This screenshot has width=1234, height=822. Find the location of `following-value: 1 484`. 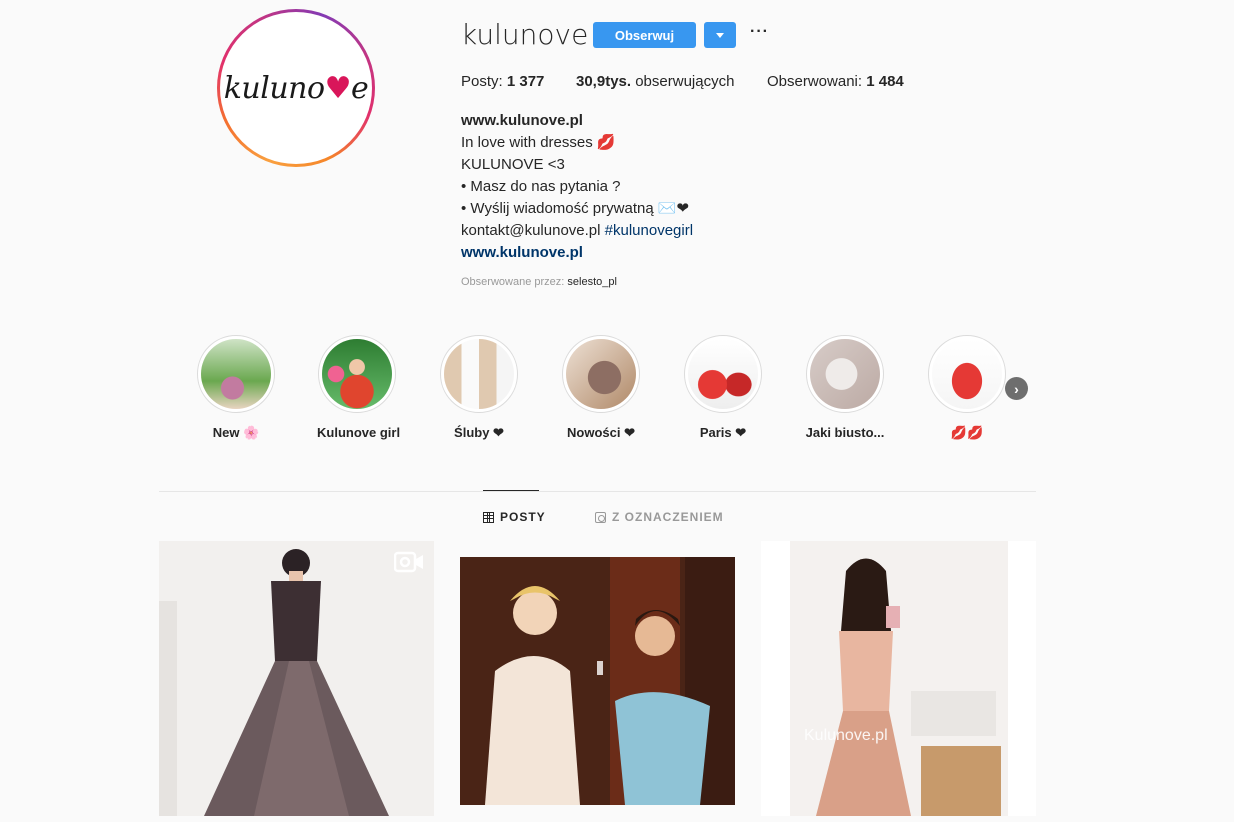

following-value: 1 484 is located at coordinates (885, 81).